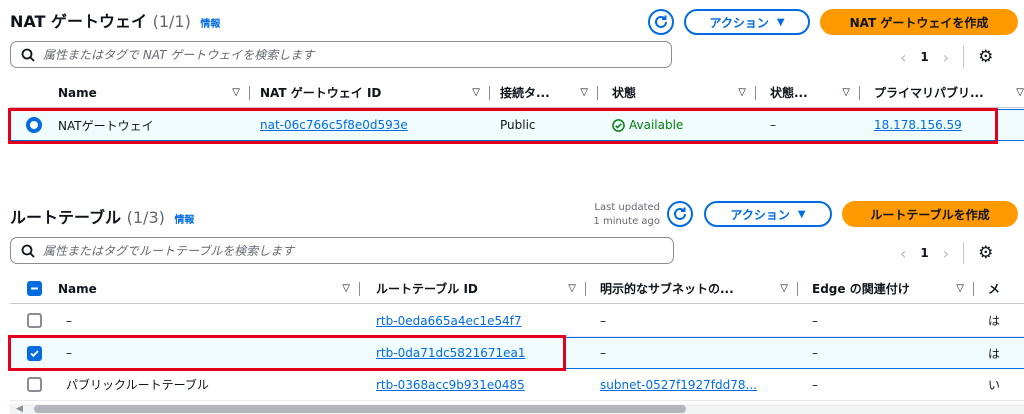  I want to click on select-all-checkbox, so click(34, 288).